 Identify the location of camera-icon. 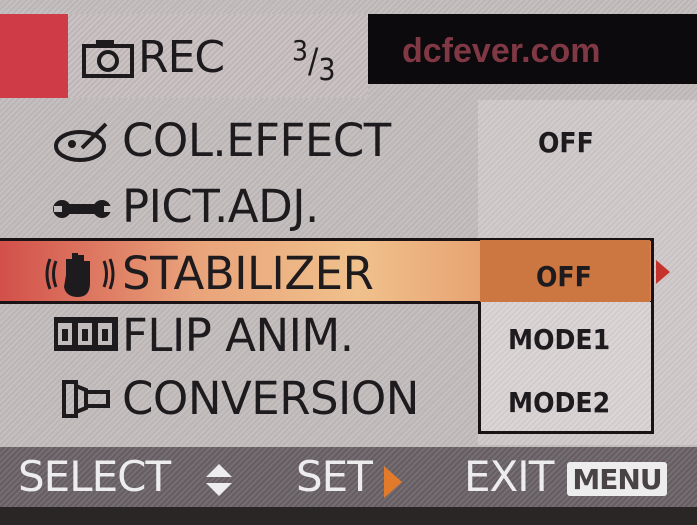
(108, 59).